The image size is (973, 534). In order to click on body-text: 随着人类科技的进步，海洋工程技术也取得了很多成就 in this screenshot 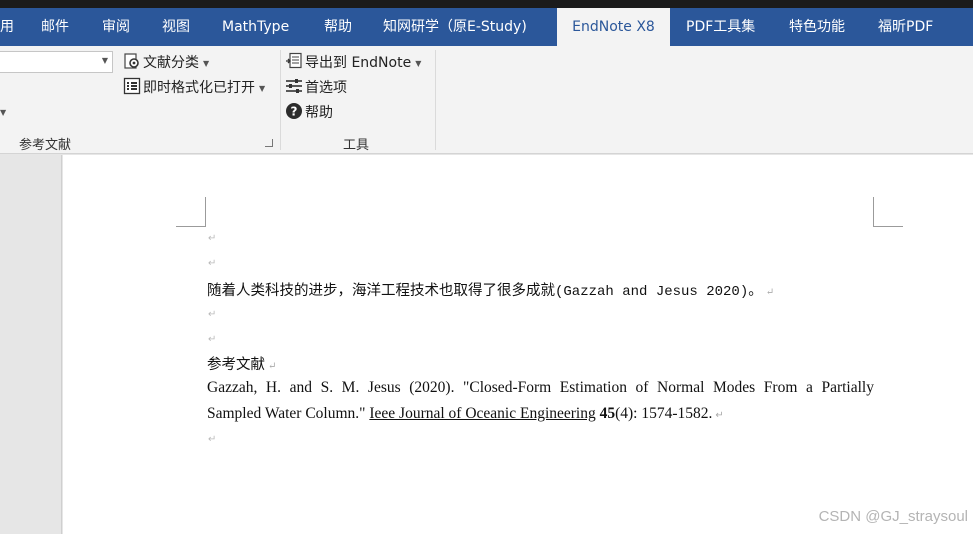, I will do `click(381, 291)`.